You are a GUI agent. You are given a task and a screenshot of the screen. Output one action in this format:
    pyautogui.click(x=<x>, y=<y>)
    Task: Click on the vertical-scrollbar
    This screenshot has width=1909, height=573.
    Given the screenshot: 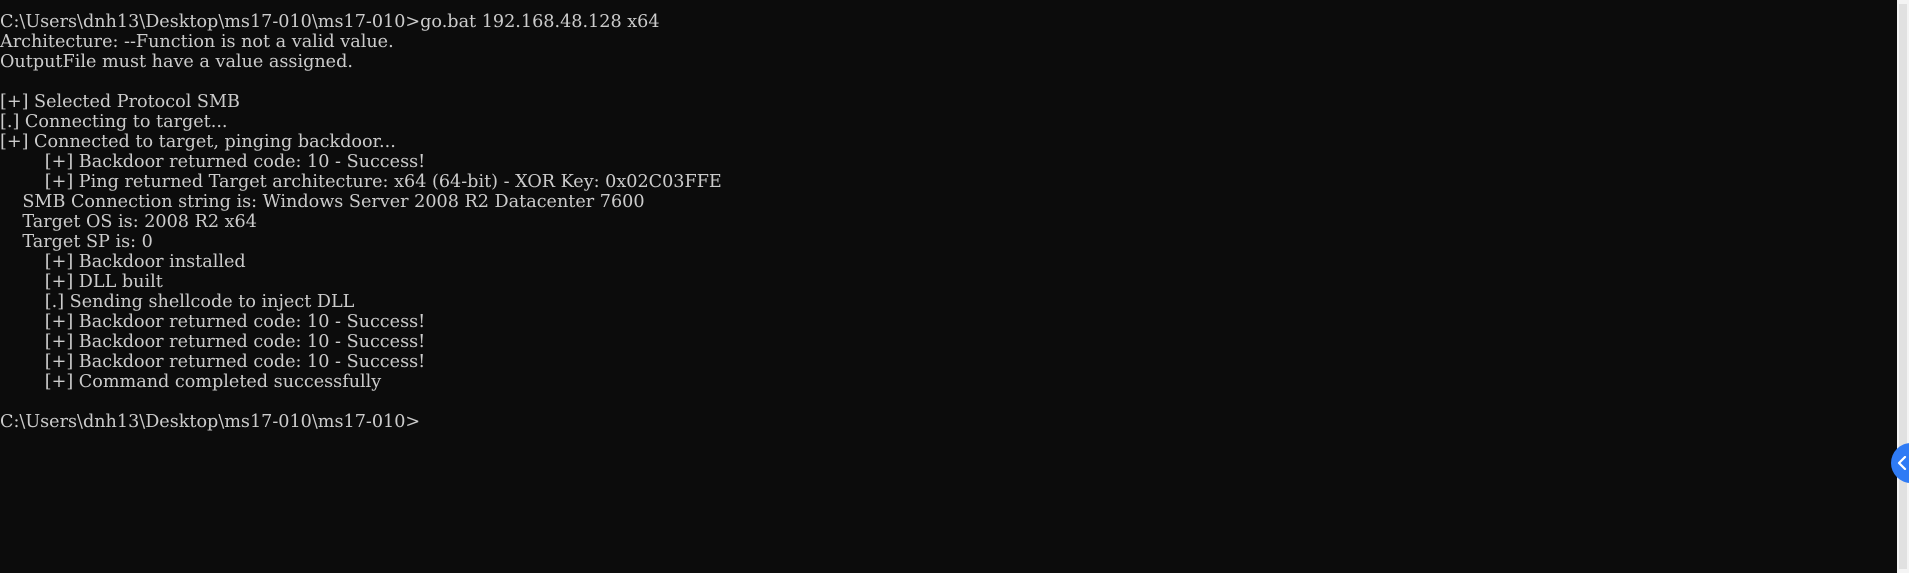 What is the action you would take?
    pyautogui.click(x=1903, y=286)
    